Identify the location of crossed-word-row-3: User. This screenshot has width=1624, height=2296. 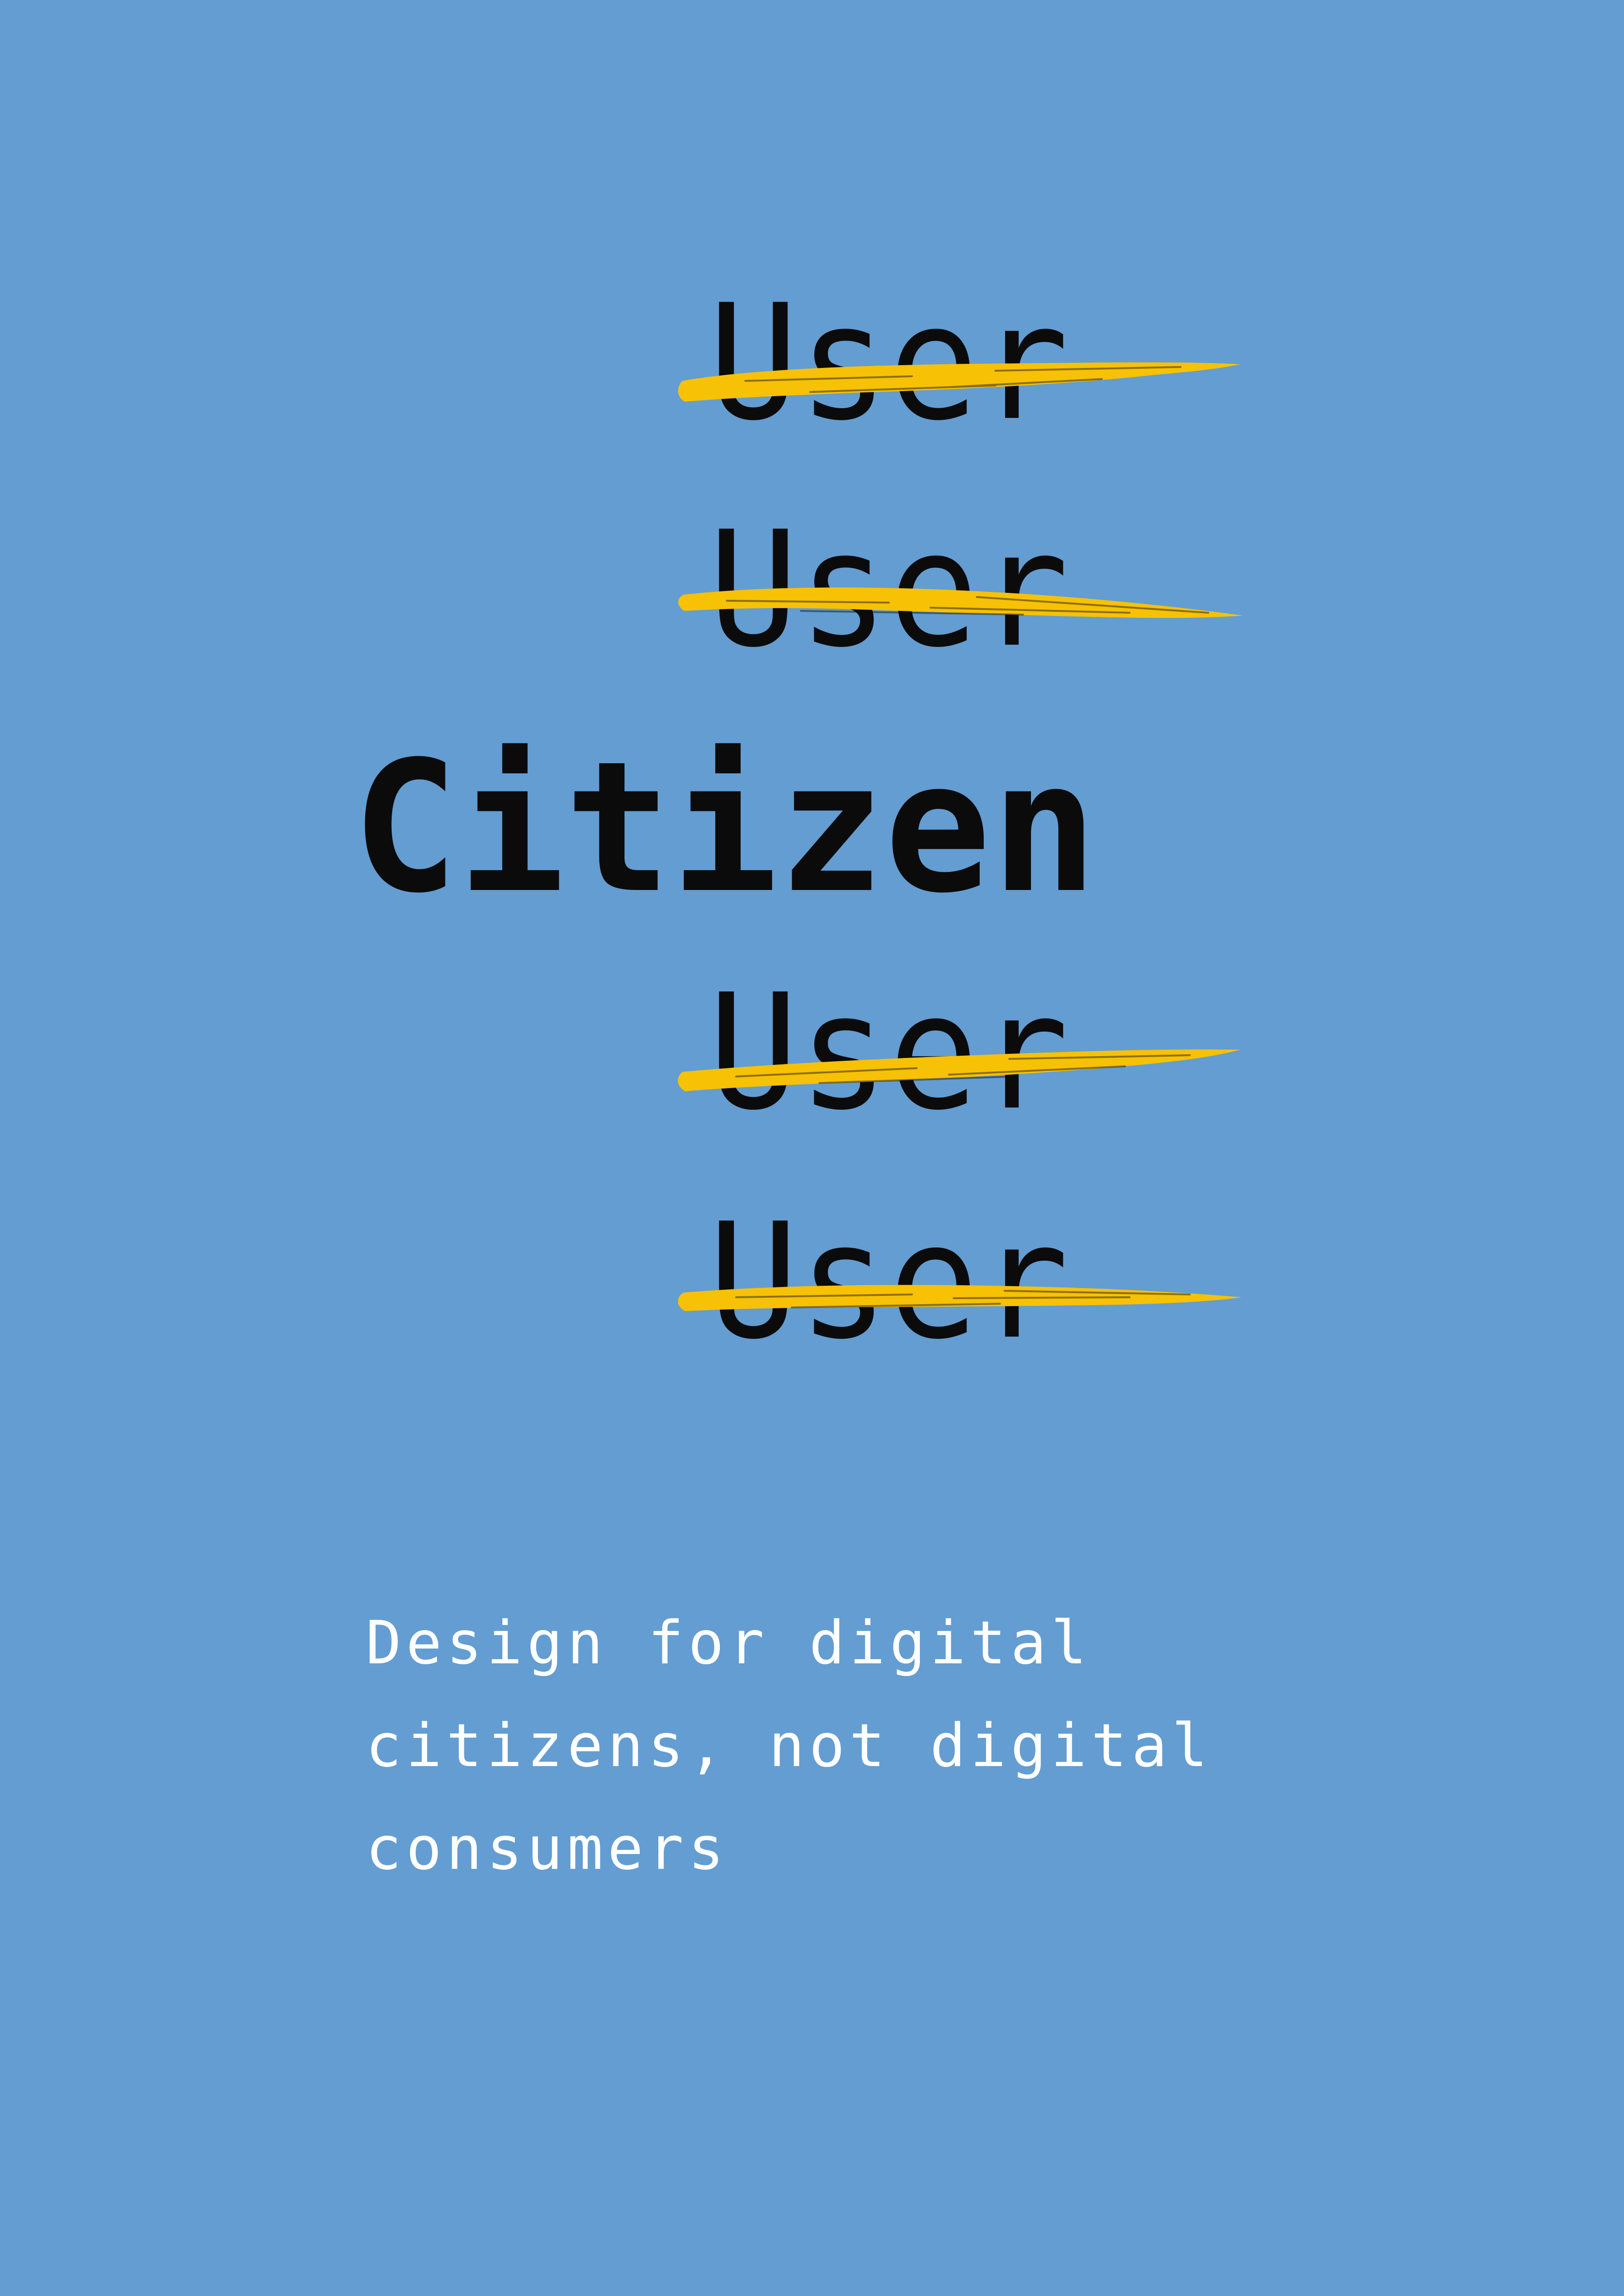
(966, 1052).